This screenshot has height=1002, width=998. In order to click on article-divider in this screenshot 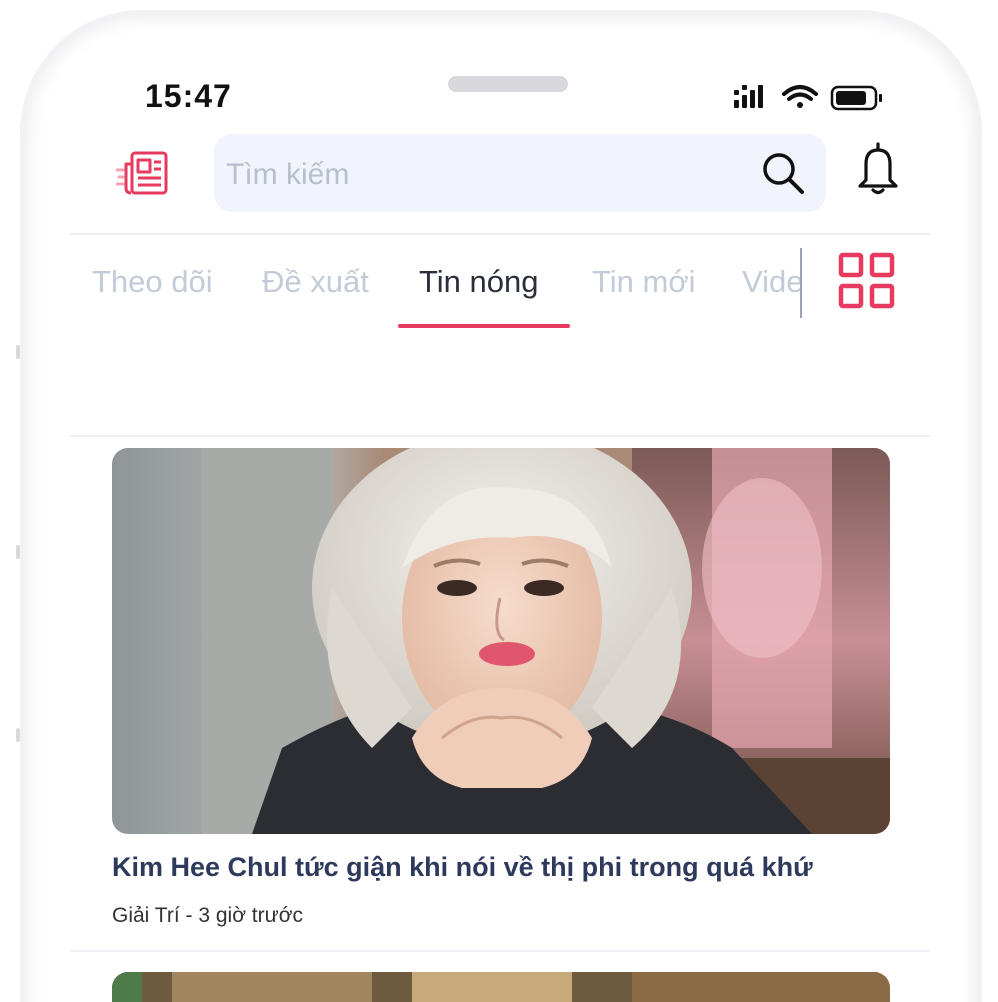, I will do `click(500, 951)`.